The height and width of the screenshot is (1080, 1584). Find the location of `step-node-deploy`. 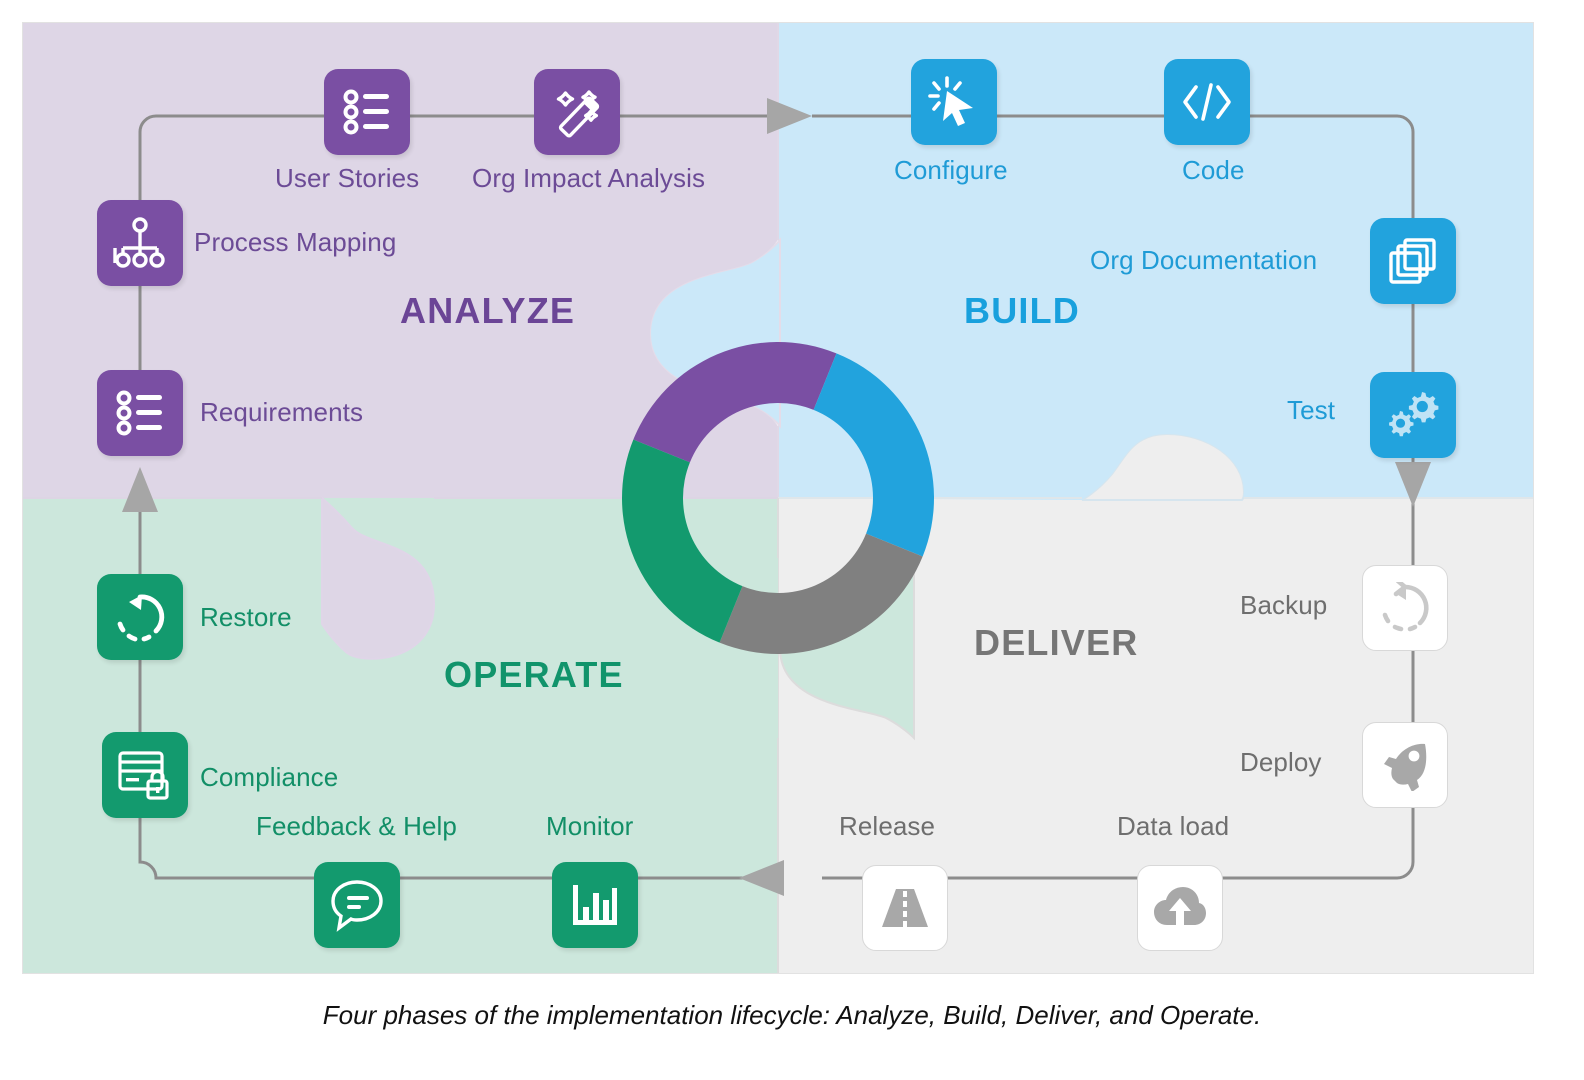

step-node-deploy is located at coordinates (1405, 765).